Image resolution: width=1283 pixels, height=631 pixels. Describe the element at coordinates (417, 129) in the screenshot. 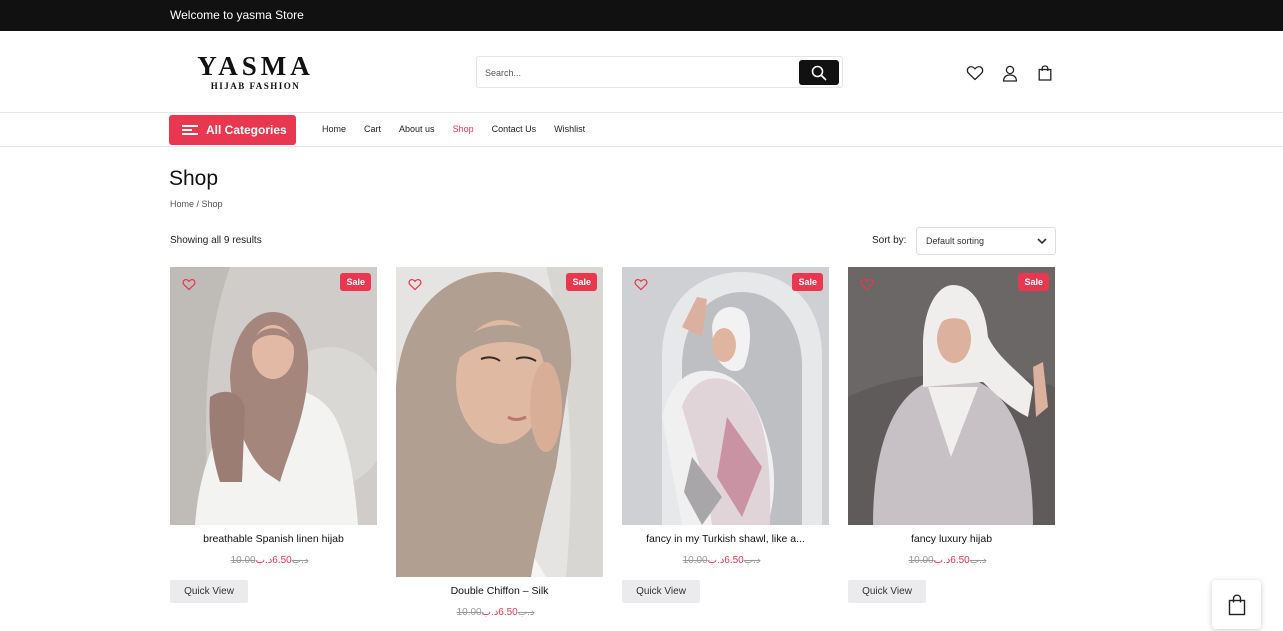

I see `nav-link-about: About us` at that location.